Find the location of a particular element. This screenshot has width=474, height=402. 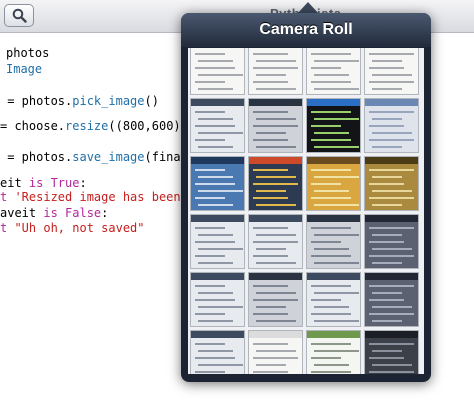

code-token: = choose. is located at coordinates (33, 126).